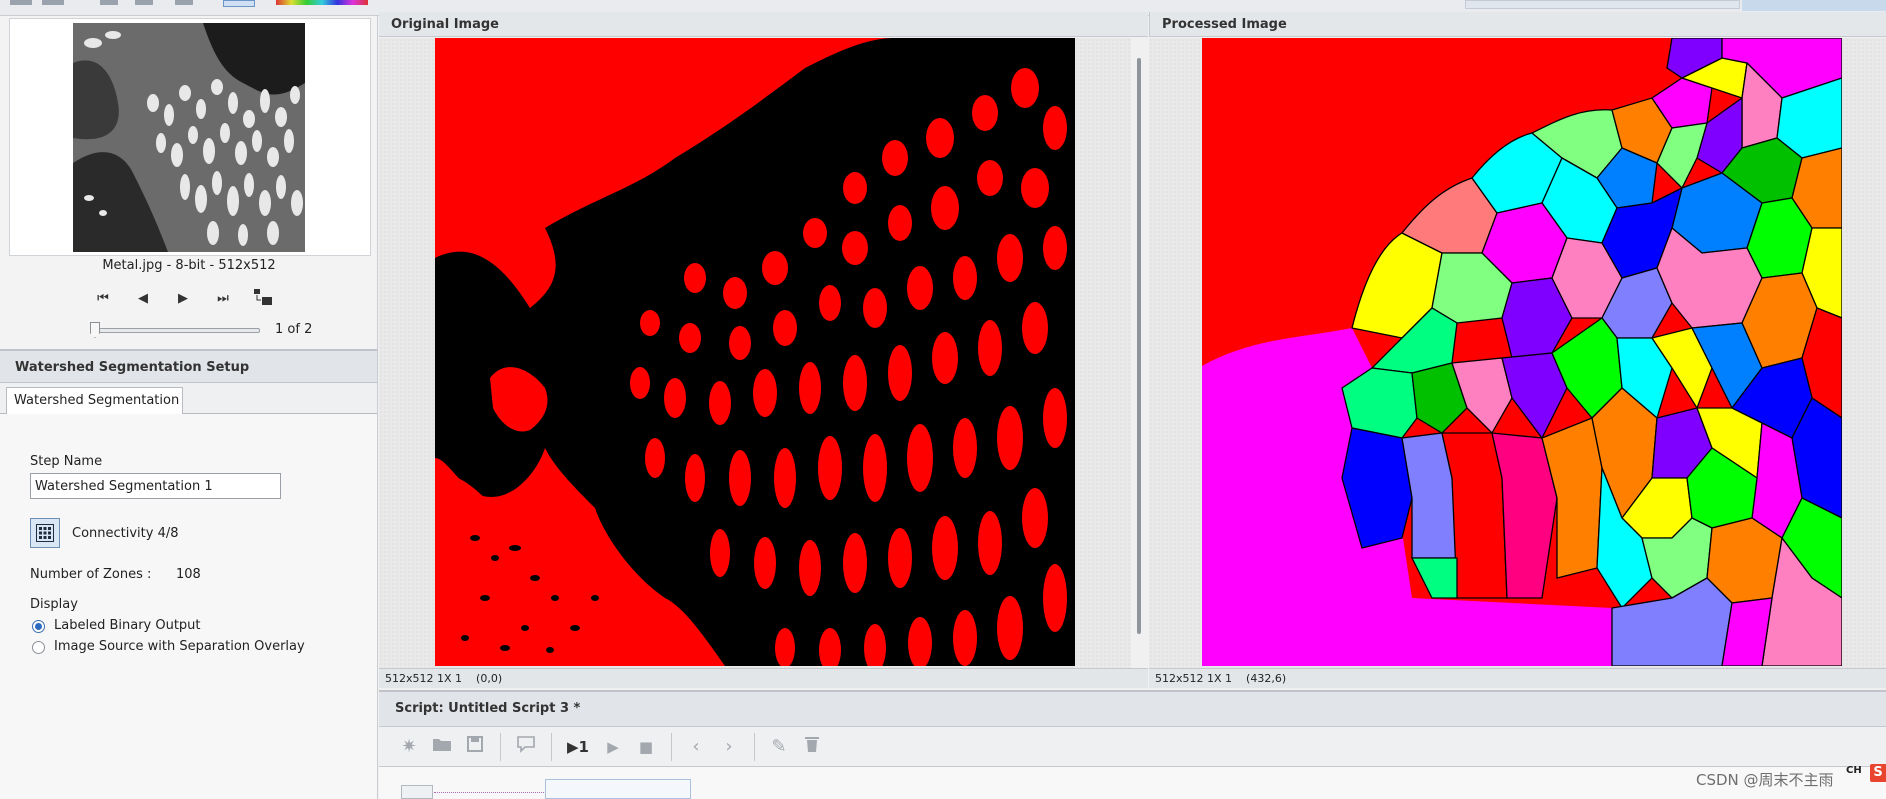 The image size is (1886, 799). Describe the element at coordinates (294, 329) in the screenshot. I see `page-indicator: 1 of 2` at that location.